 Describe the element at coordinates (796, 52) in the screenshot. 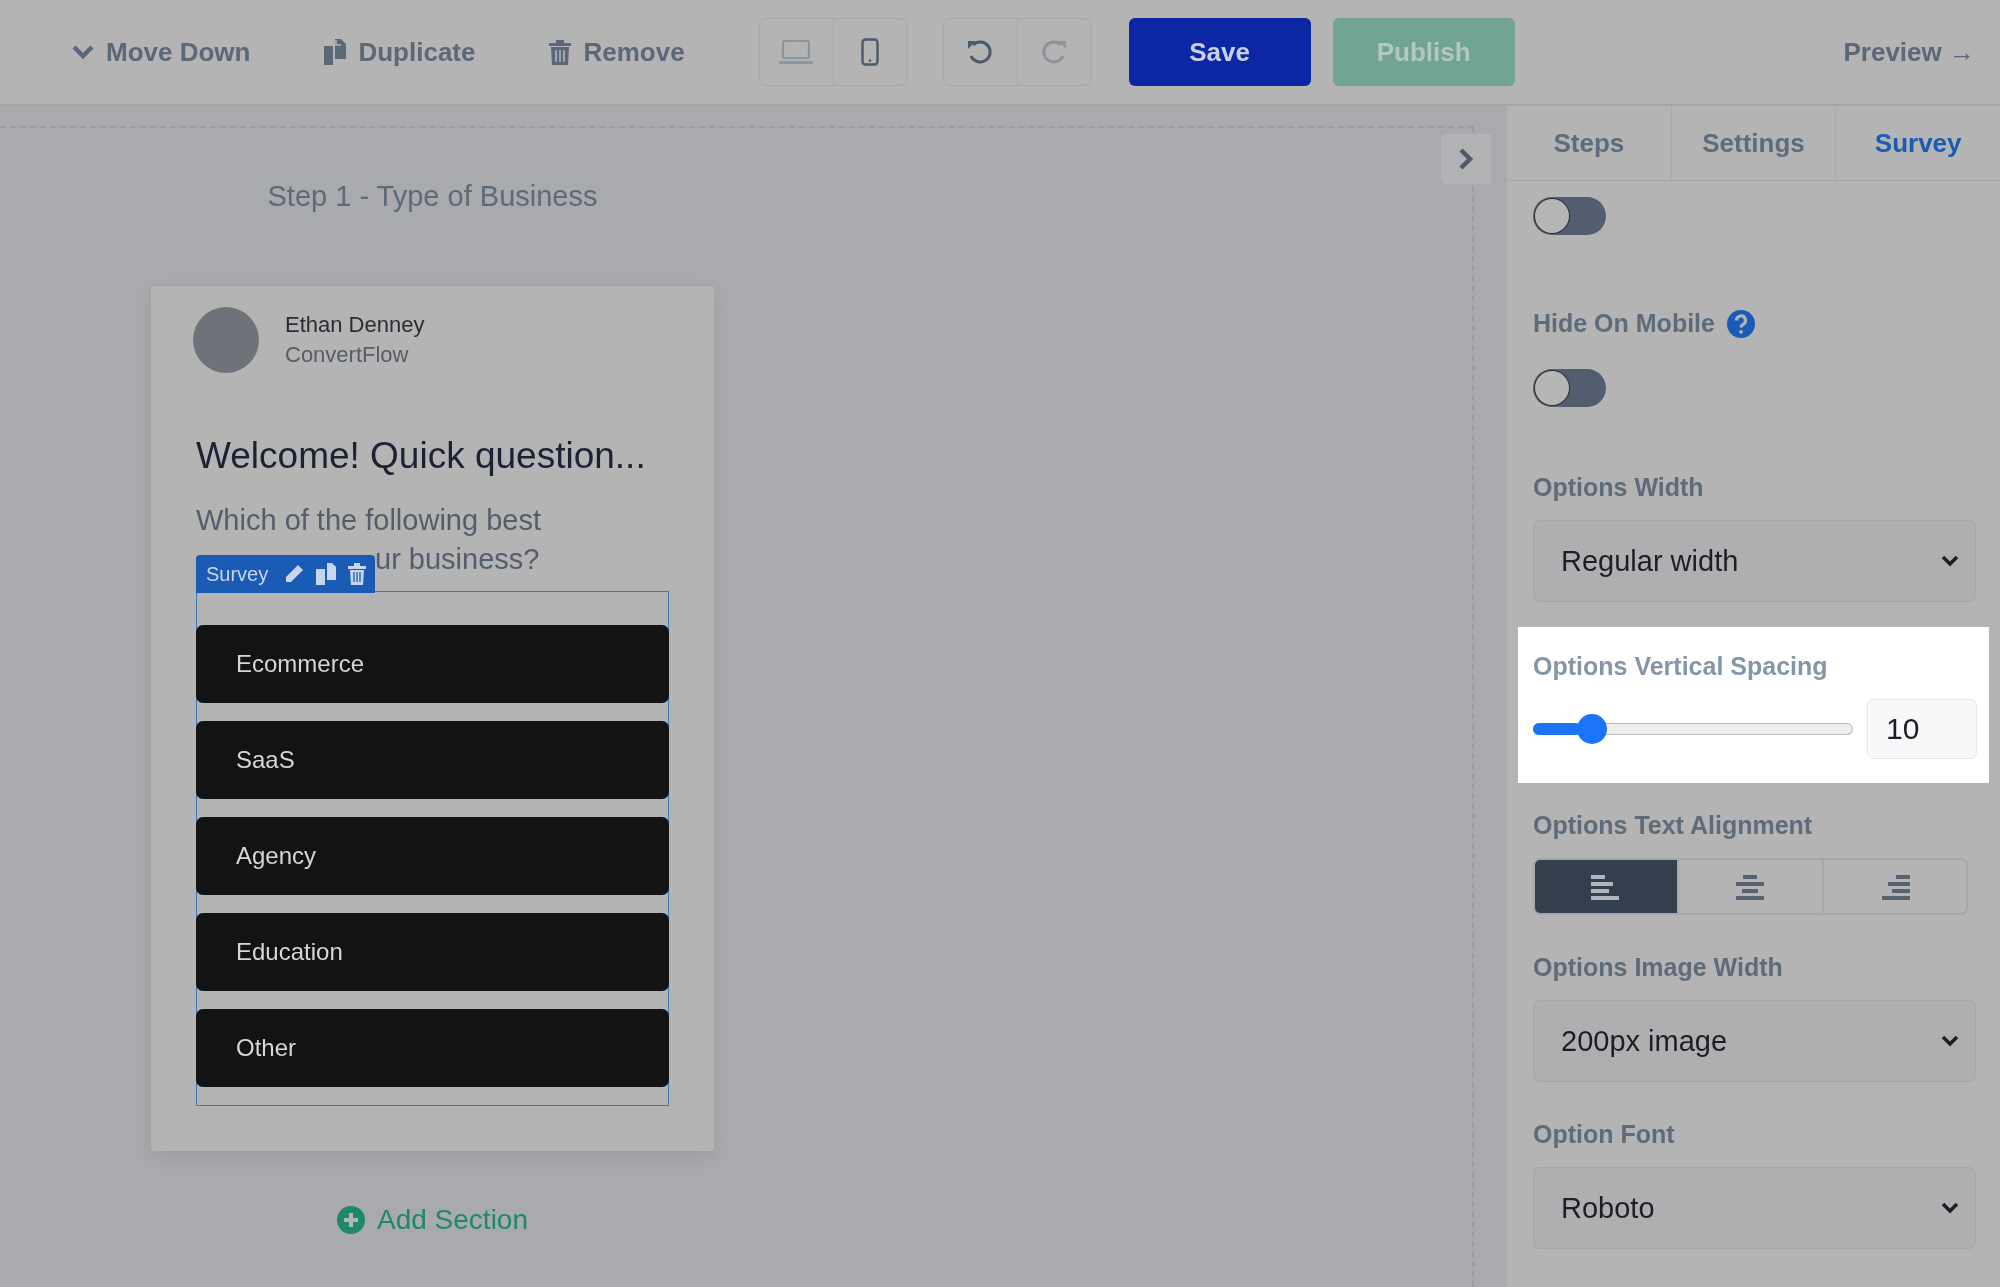

I see `laptop-icon` at that location.